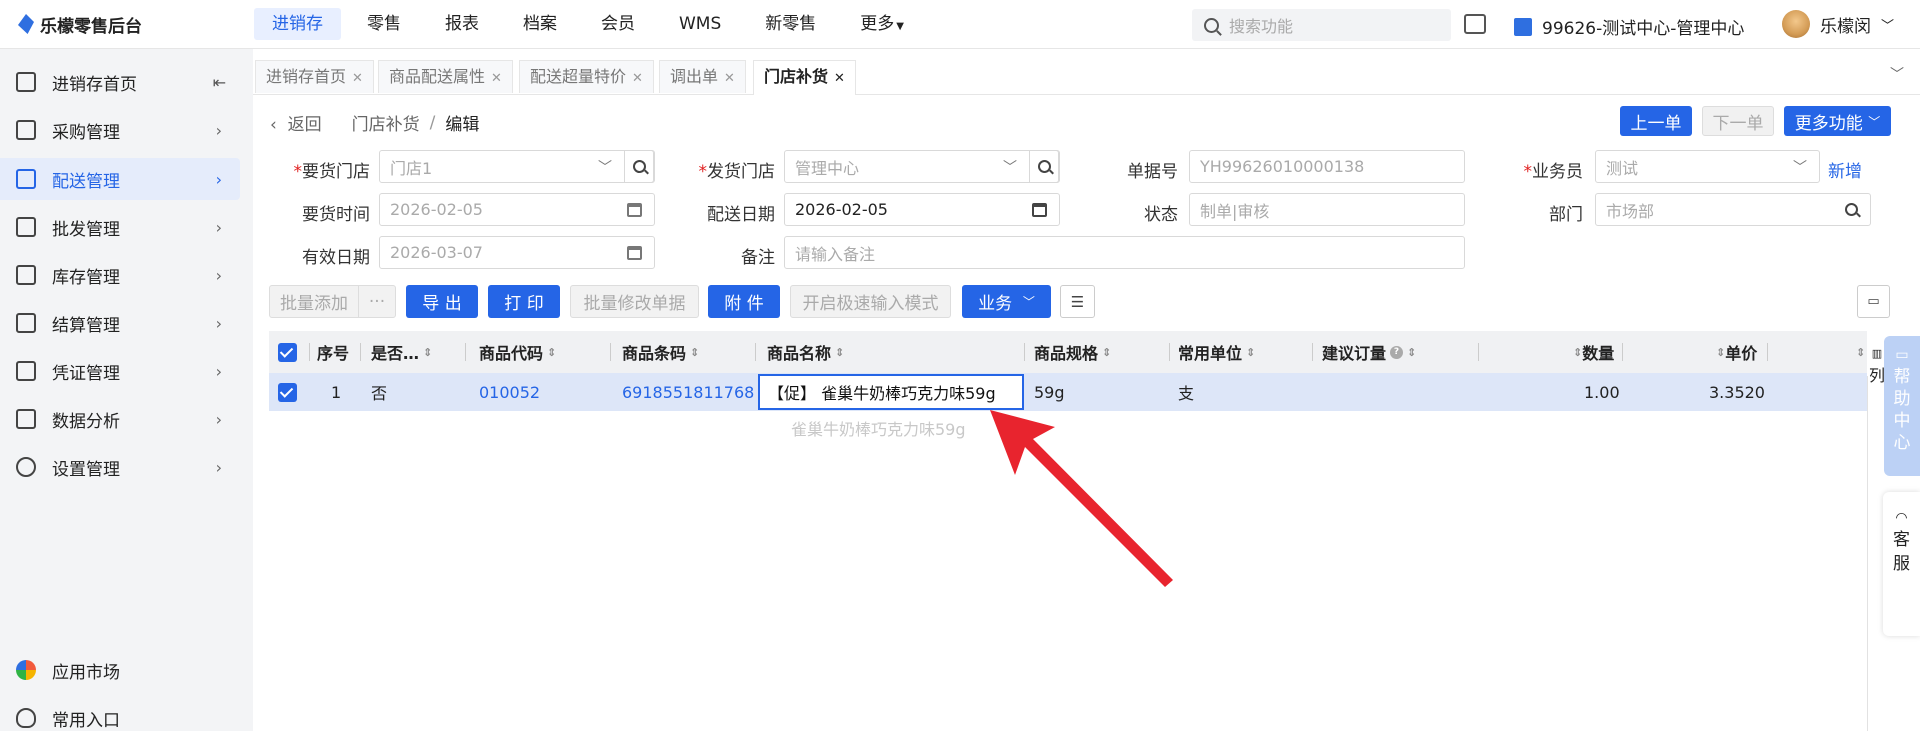  Describe the element at coordinates (1901, 564) in the screenshot. I see `customer-service-widget: ◠ 客 服` at that location.